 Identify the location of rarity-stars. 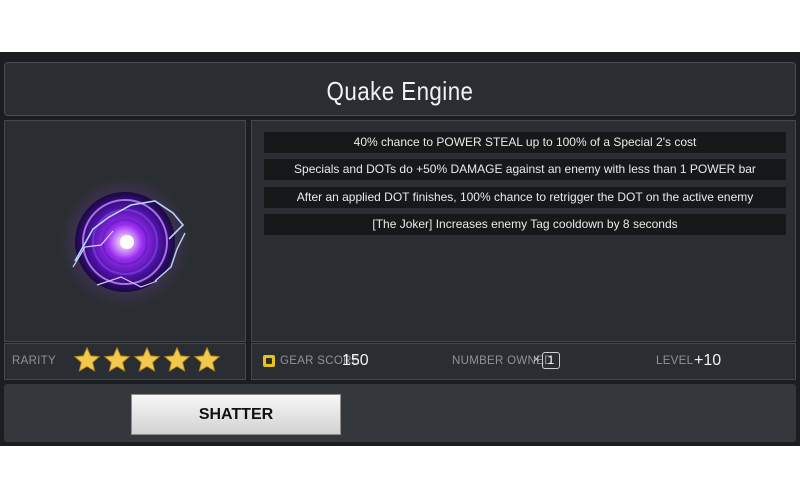
(147, 361).